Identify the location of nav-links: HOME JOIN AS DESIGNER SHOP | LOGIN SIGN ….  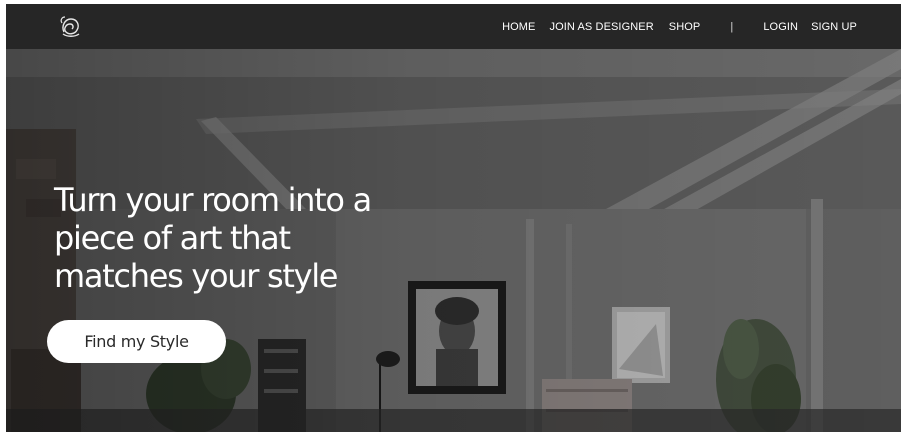
(679, 26).